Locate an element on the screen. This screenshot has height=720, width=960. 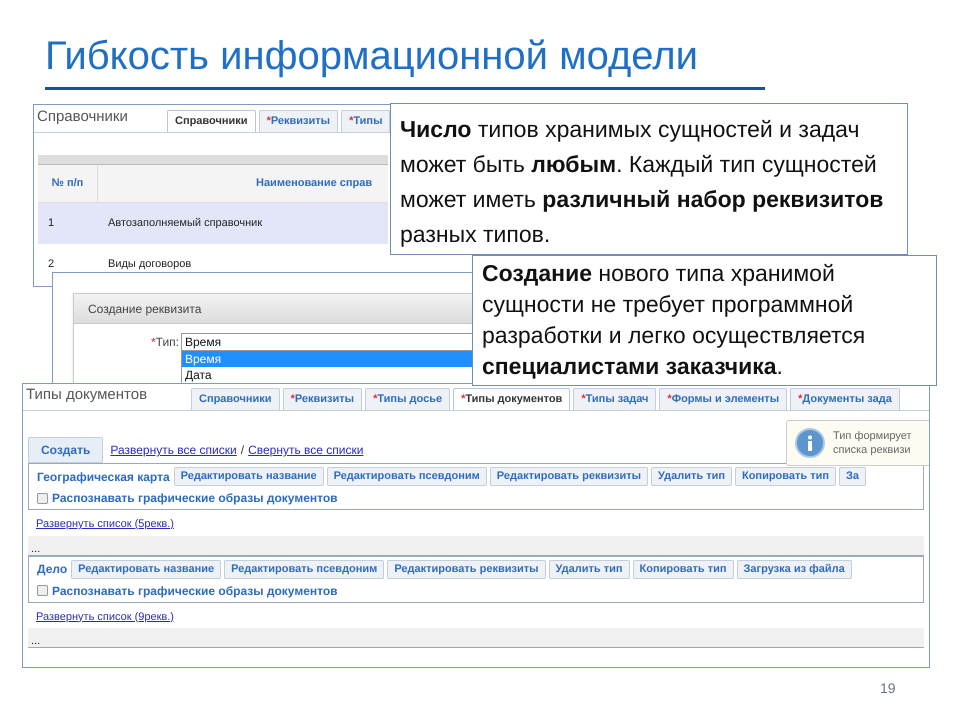
window-title: Справочники is located at coordinates (82, 116).